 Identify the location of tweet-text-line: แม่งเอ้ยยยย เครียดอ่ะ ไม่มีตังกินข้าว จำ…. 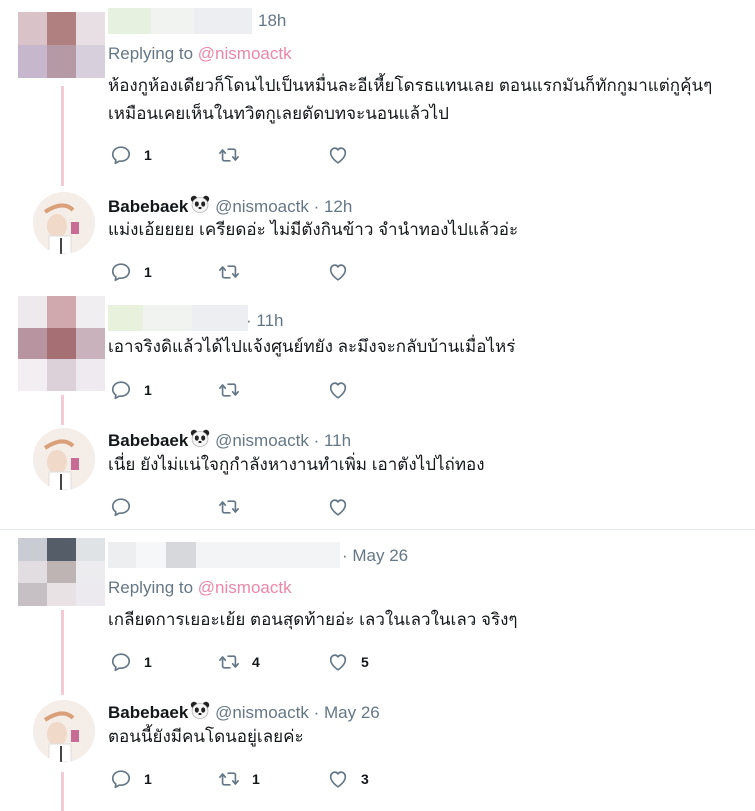
(313, 229).